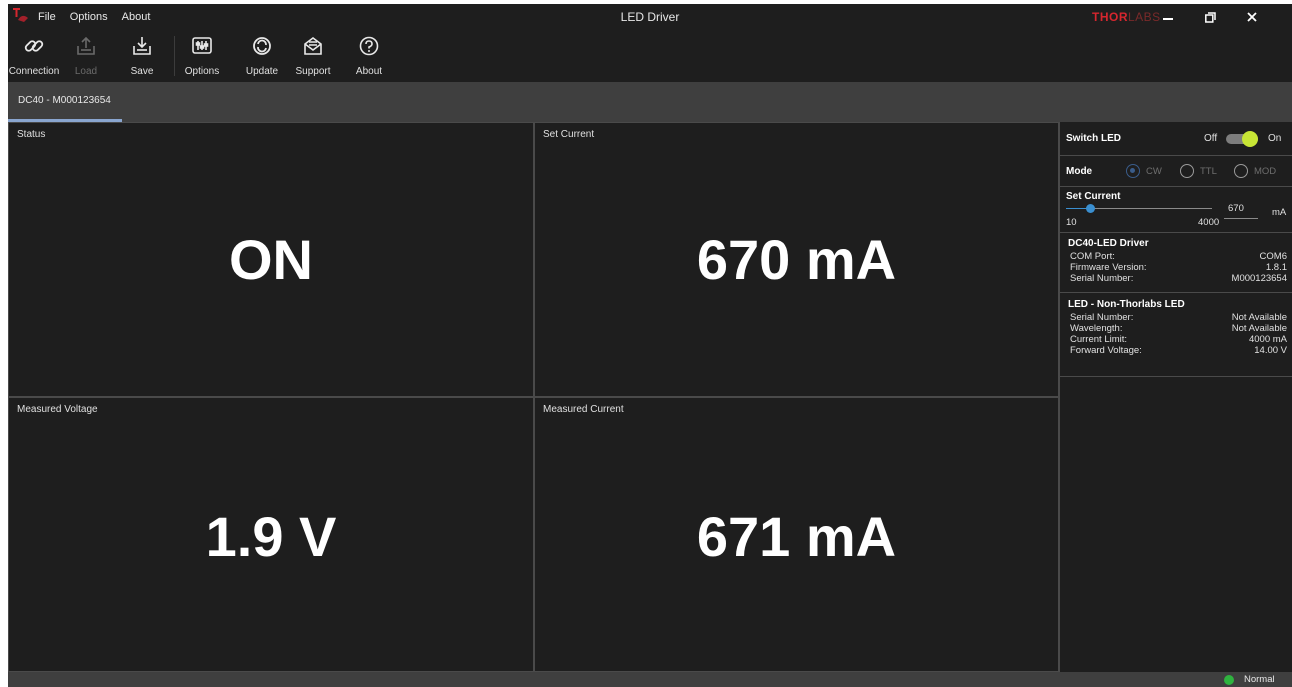  Describe the element at coordinates (313, 46) in the screenshot. I see `envelope-icon` at that location.